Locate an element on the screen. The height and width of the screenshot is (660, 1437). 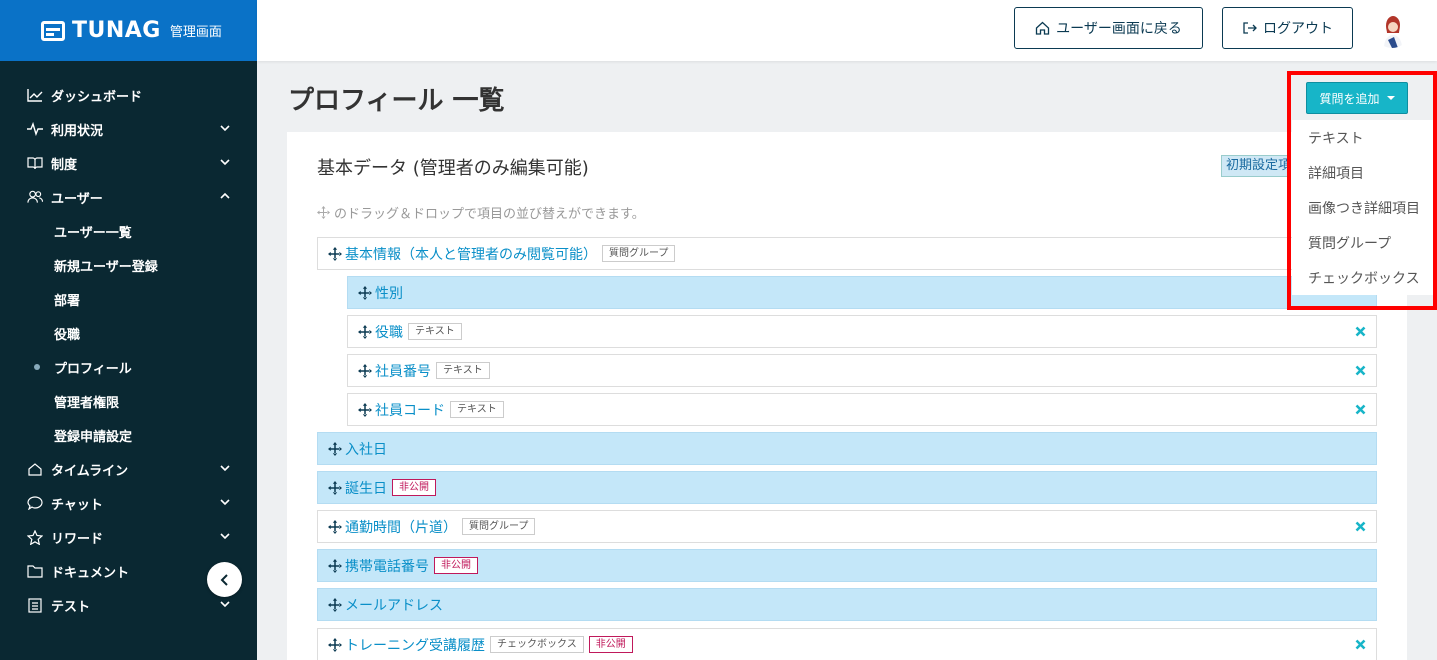
profile-item-row: メールアドレス is located at coordinates (847, 604).